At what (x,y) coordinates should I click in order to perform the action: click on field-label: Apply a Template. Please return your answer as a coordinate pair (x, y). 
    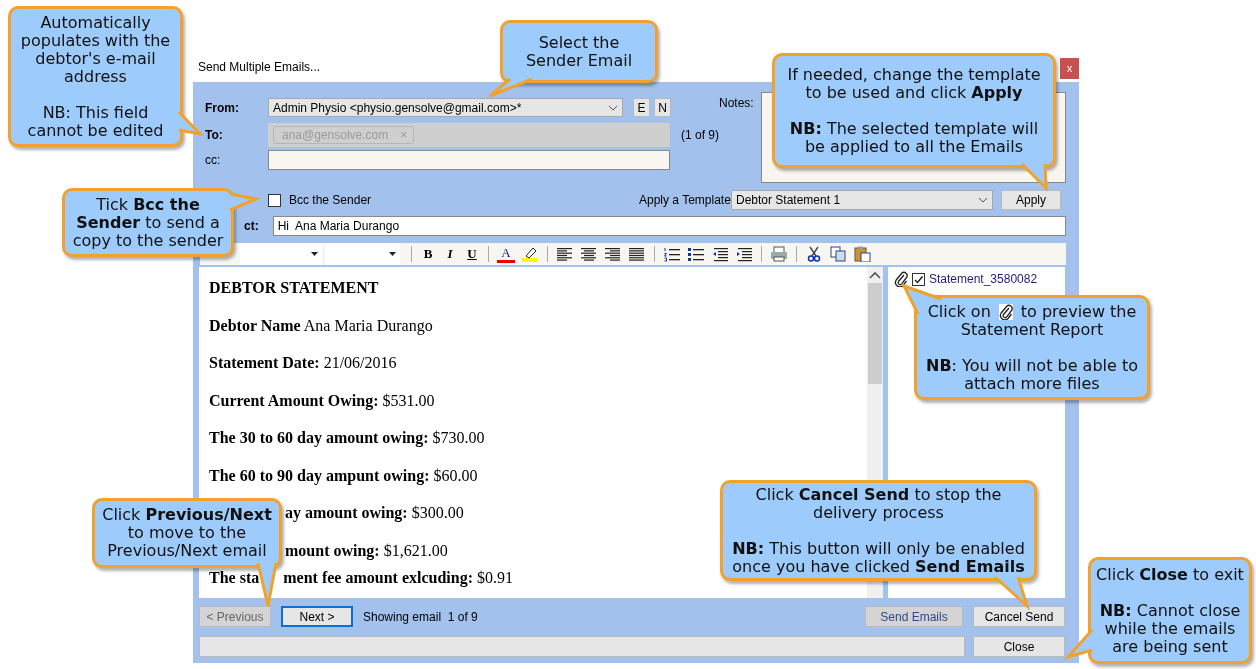
    Looking at the image, I should click on (685, 200).